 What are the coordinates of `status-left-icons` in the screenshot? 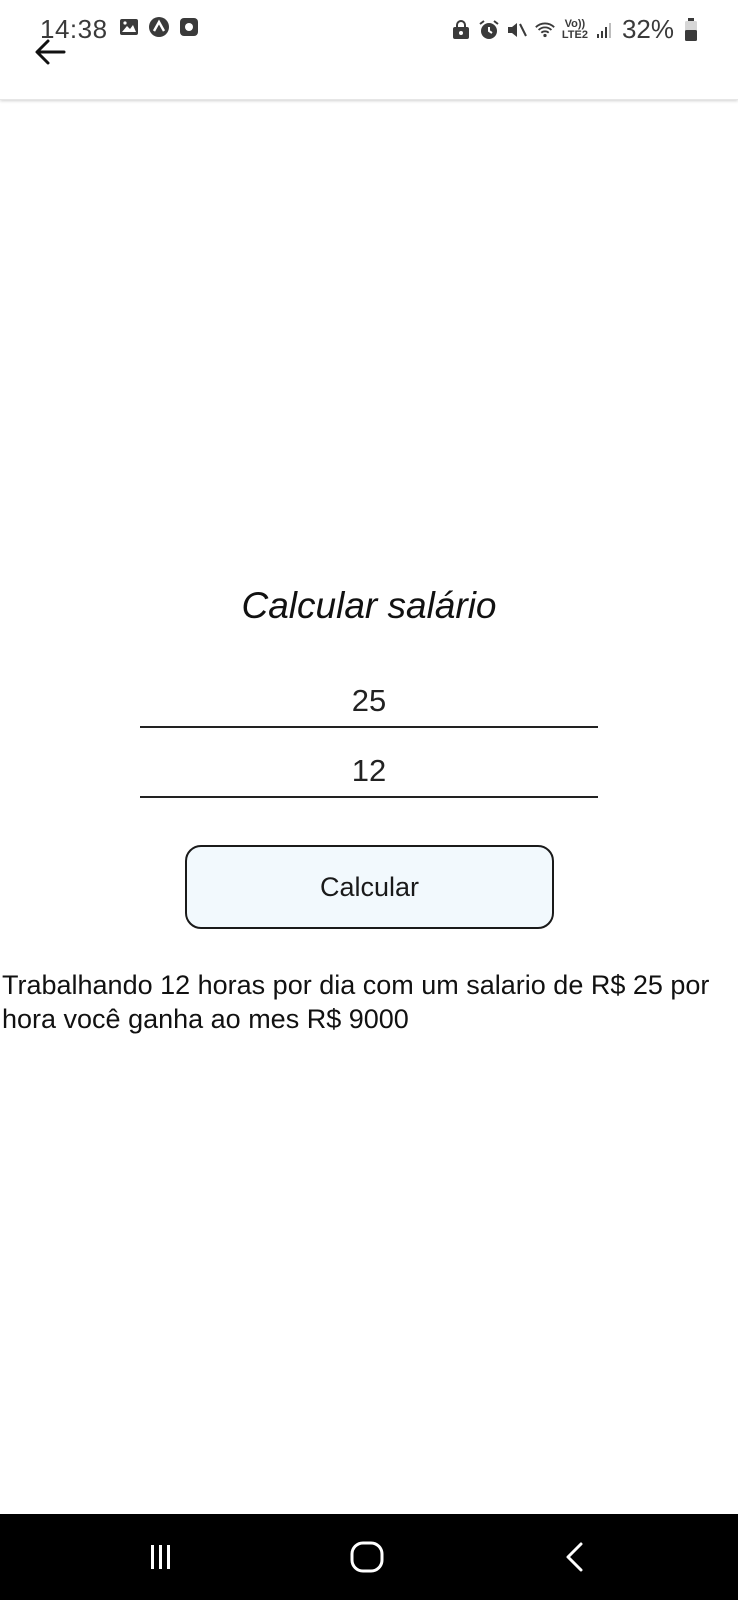 It's located at (159, 27).